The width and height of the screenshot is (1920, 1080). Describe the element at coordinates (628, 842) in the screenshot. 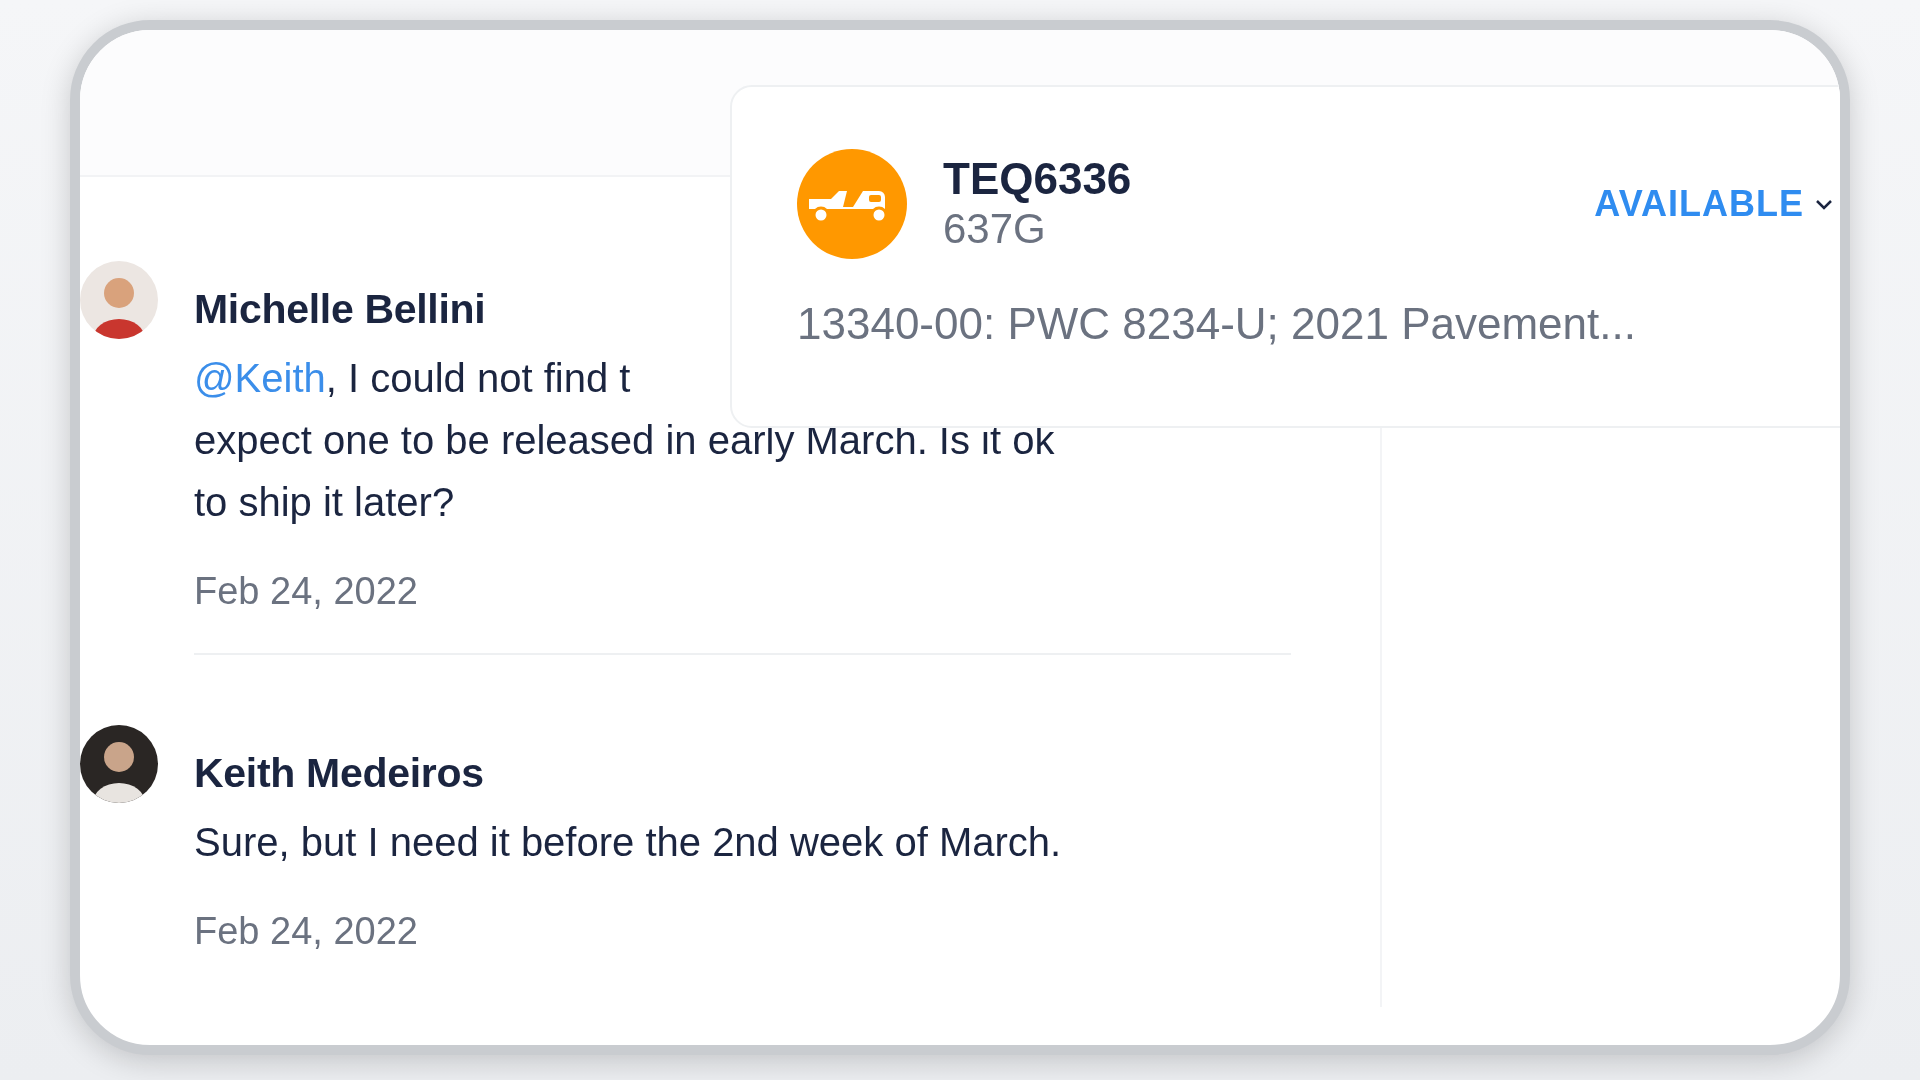

I see `message-text: Sure, but I need it before the 2nd week of March.` at that location.